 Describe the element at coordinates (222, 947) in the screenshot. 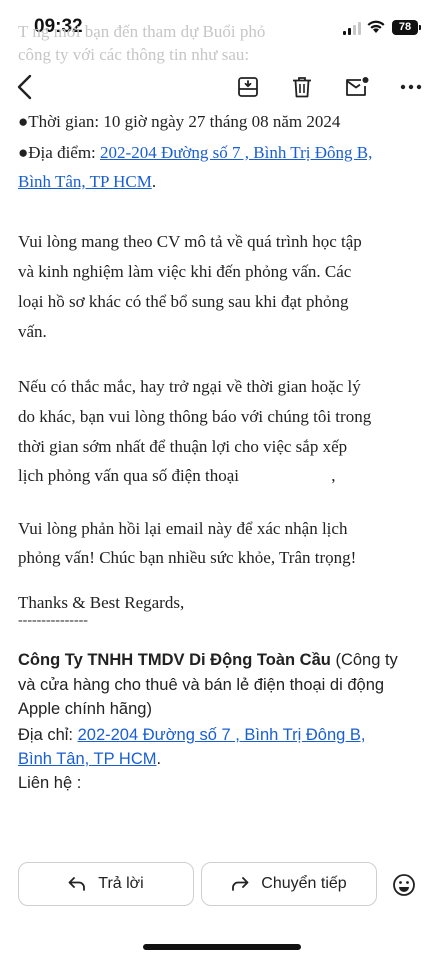

I see `home-indicator` at that location.